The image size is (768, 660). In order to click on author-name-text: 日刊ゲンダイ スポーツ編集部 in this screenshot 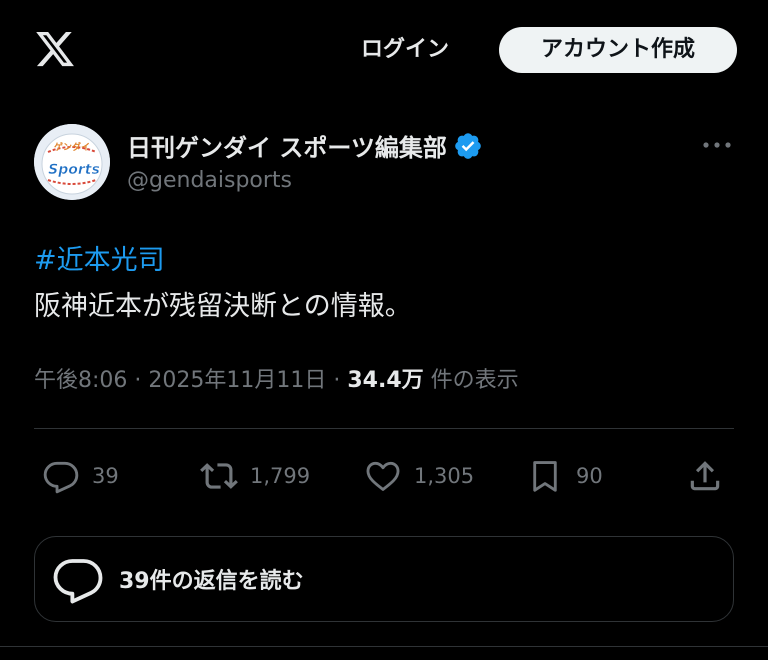, I will do `click(287, 145)`.